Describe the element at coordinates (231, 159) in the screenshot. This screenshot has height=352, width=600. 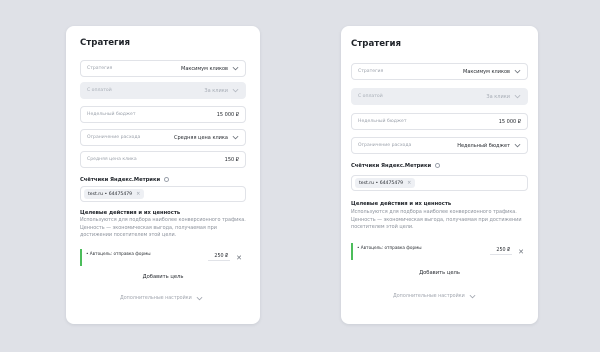
I see `field-value: 150 ₽` at that location.